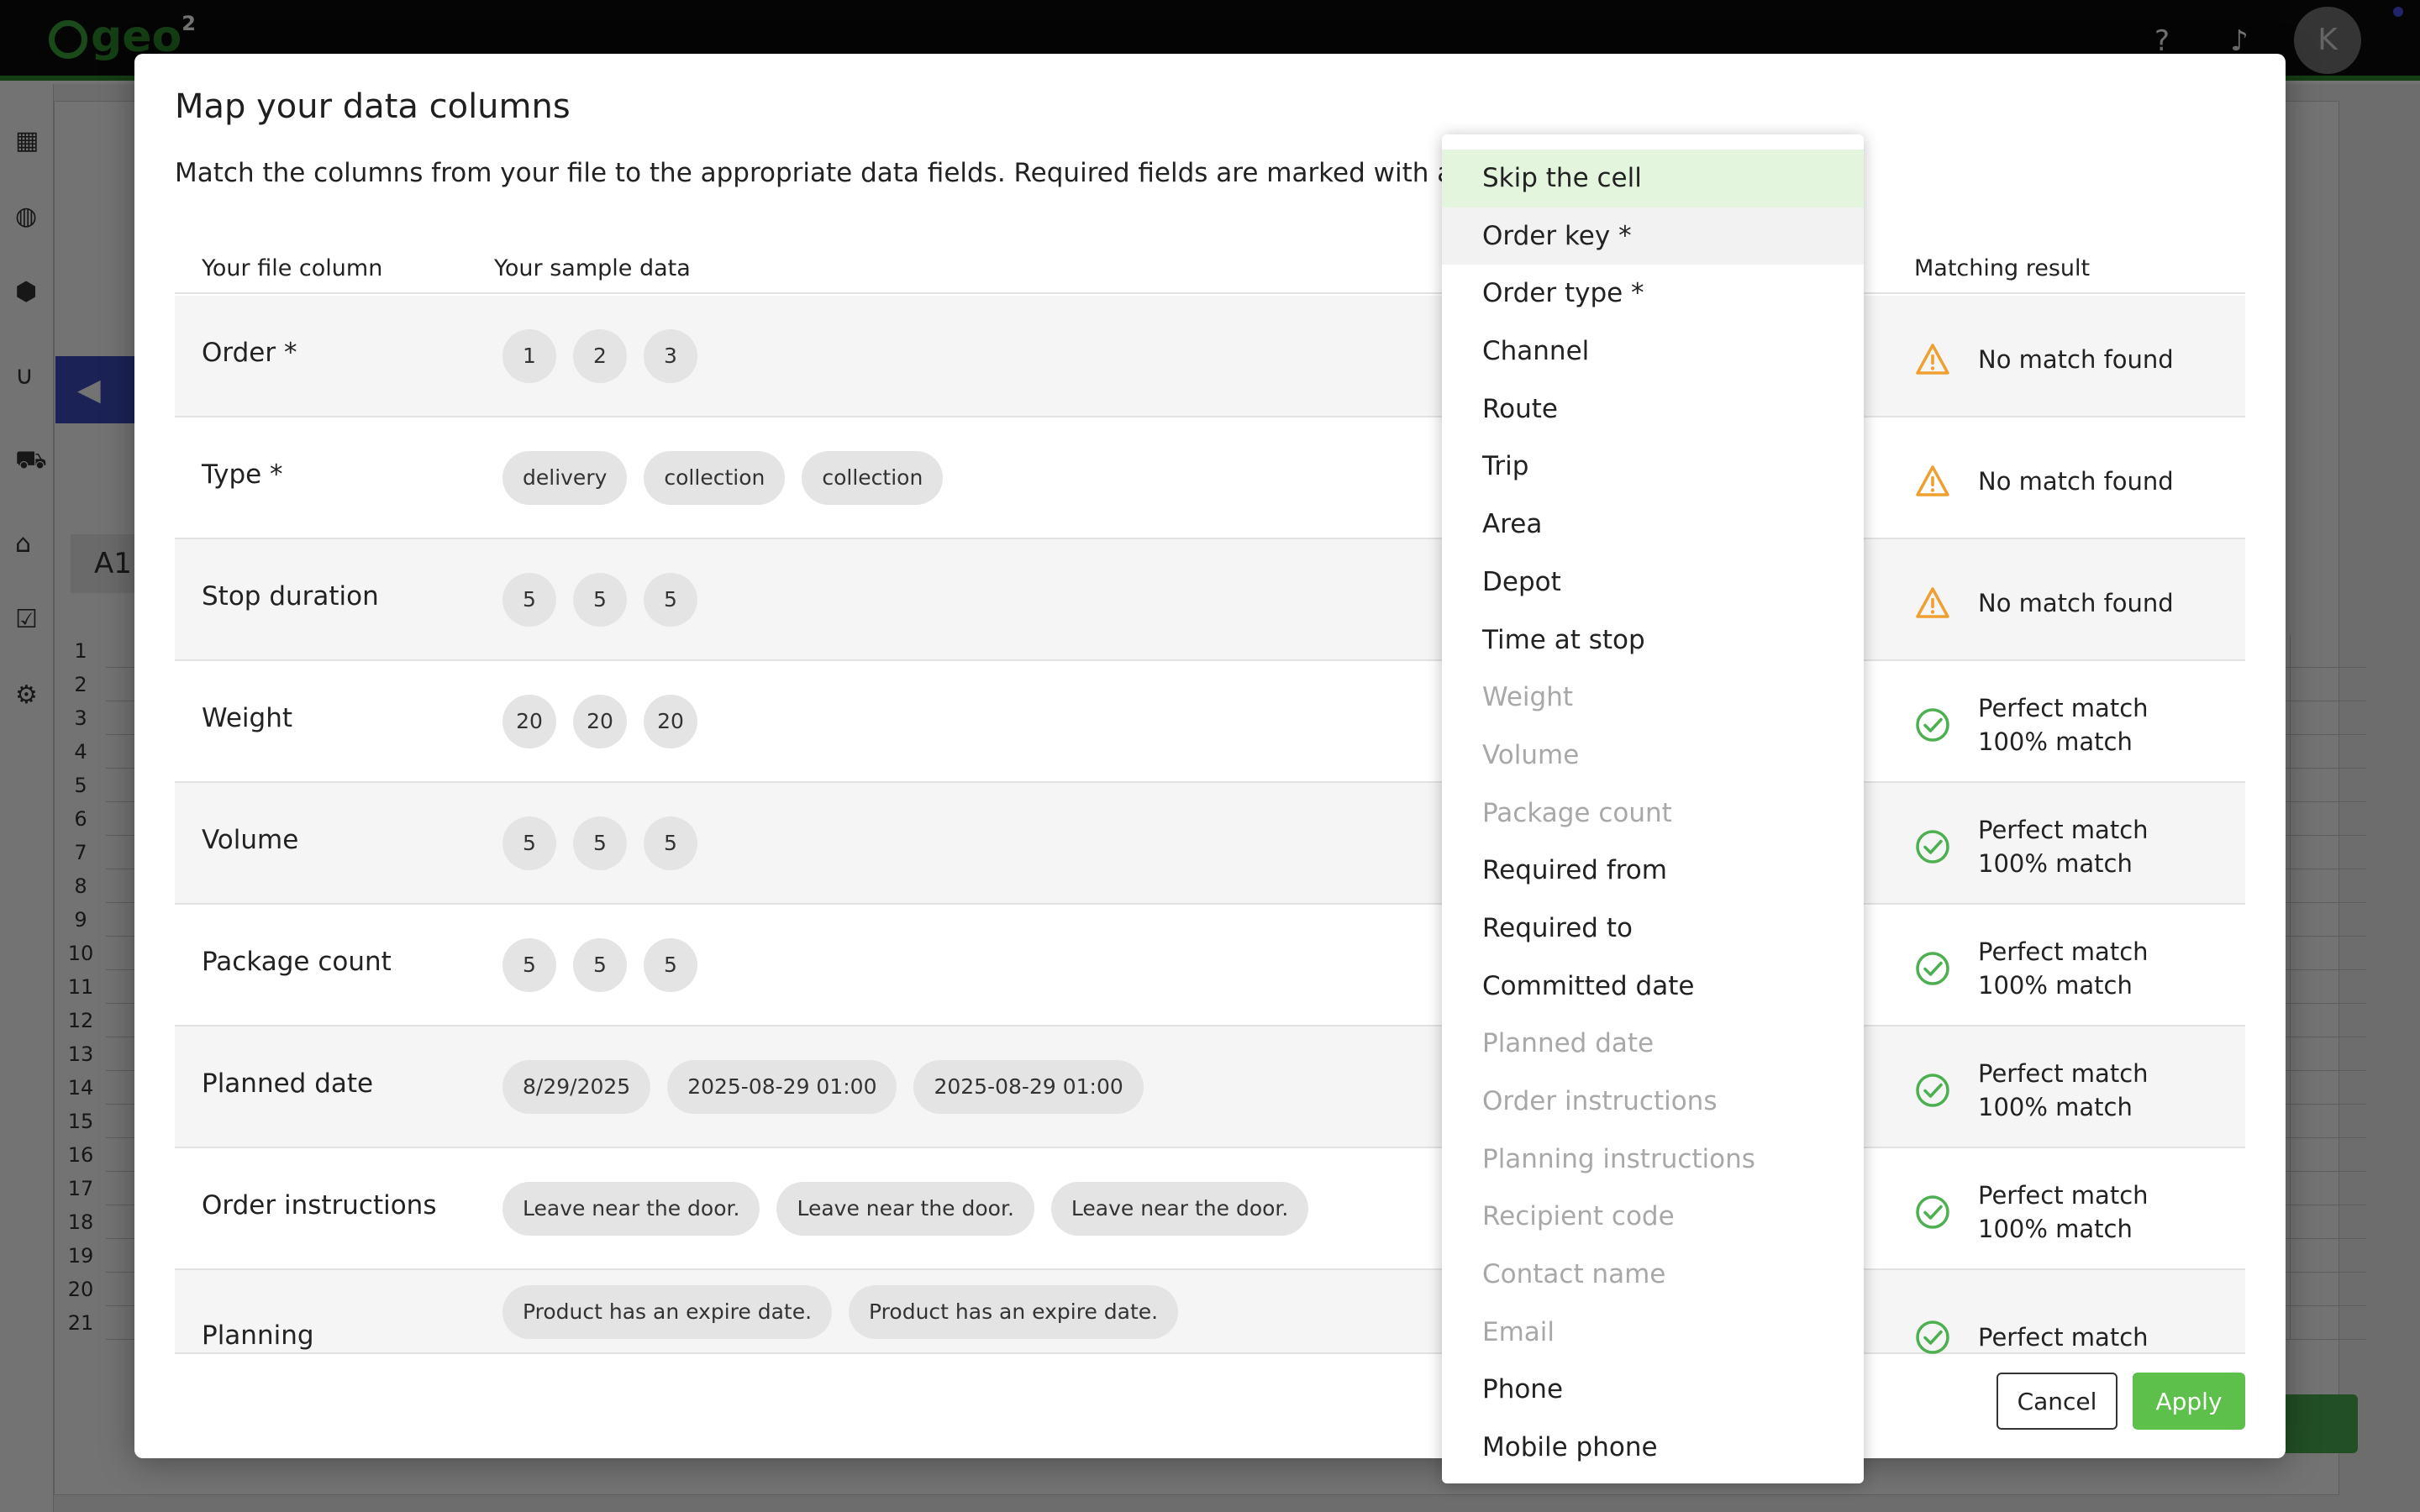 Image resolution: width=2420 pixels, height=1512 pixels. What do you see at coordinates (1210, 965) in the screenshot?
I see `table-row: Package count 5 5 5 Perfect match 100% match` at bounding box center [1210, 965].